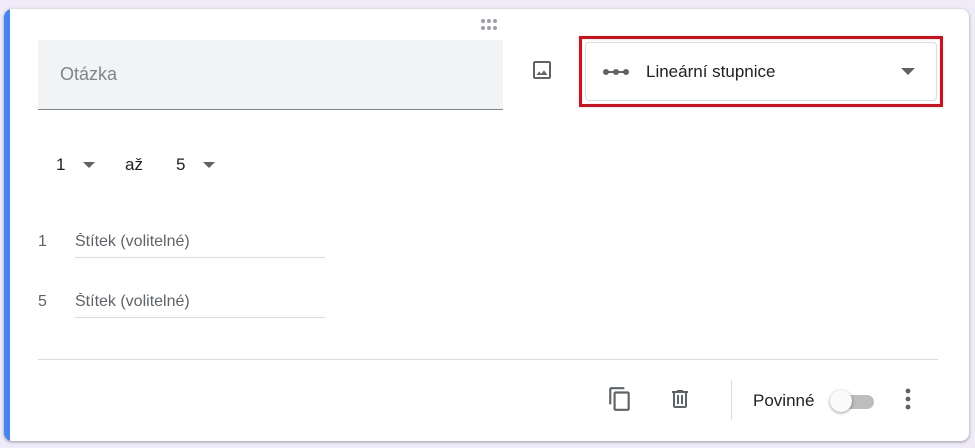 The height and width of the screenshot is (448, 975). What do you see at coordinates (42, 301) in the screenshot?
I see `scale-label-number: 5` at bounding box center [42, 301].